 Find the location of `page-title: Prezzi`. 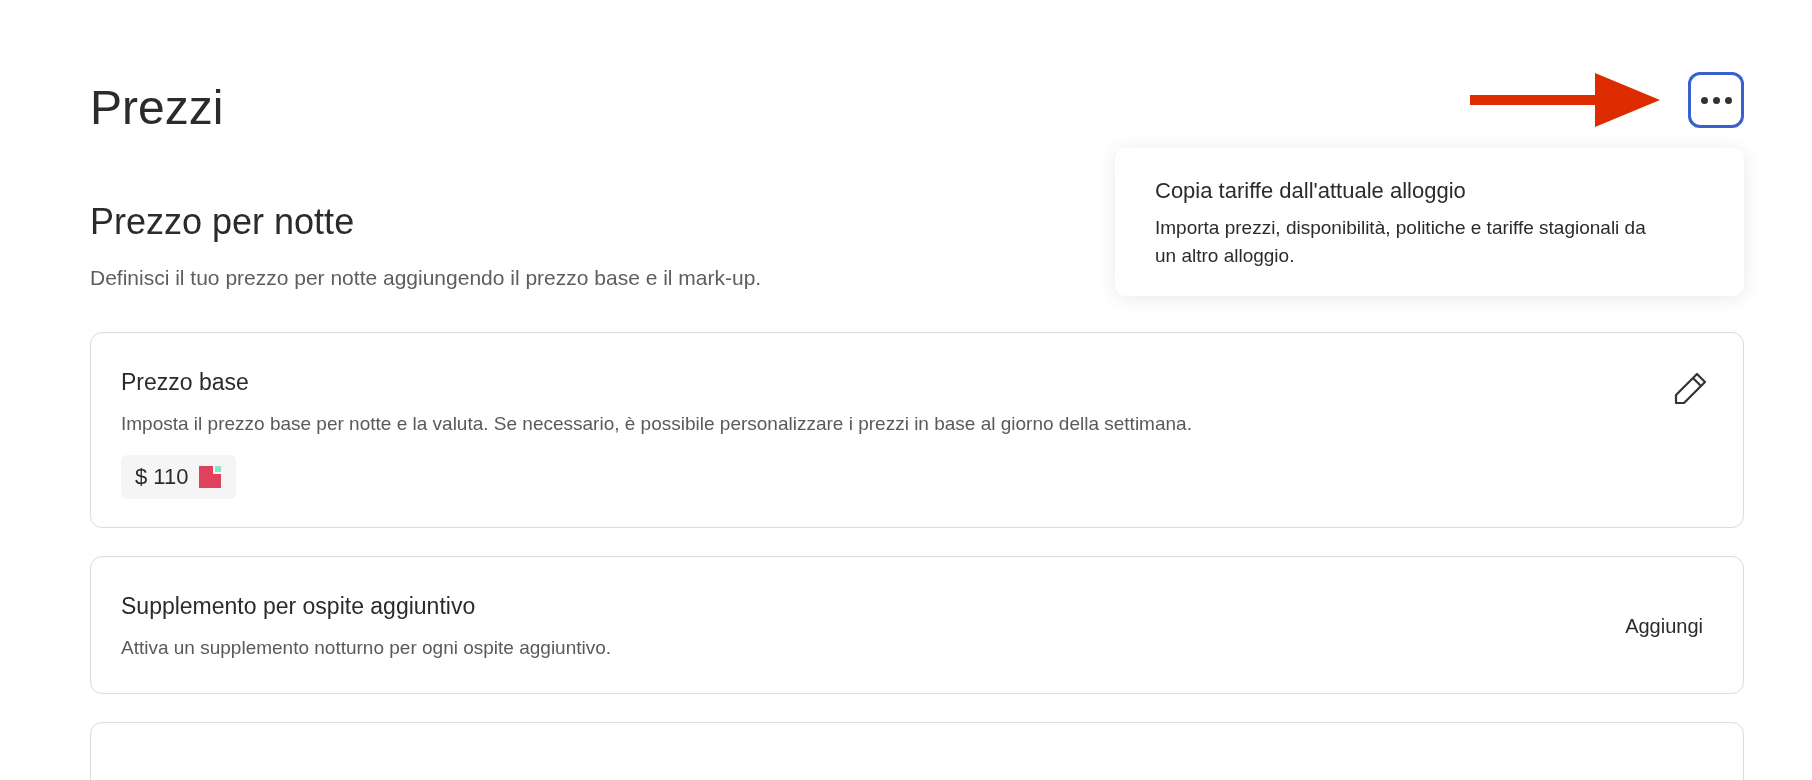

page-title: Prezzi is located at coordinates (157, 108).